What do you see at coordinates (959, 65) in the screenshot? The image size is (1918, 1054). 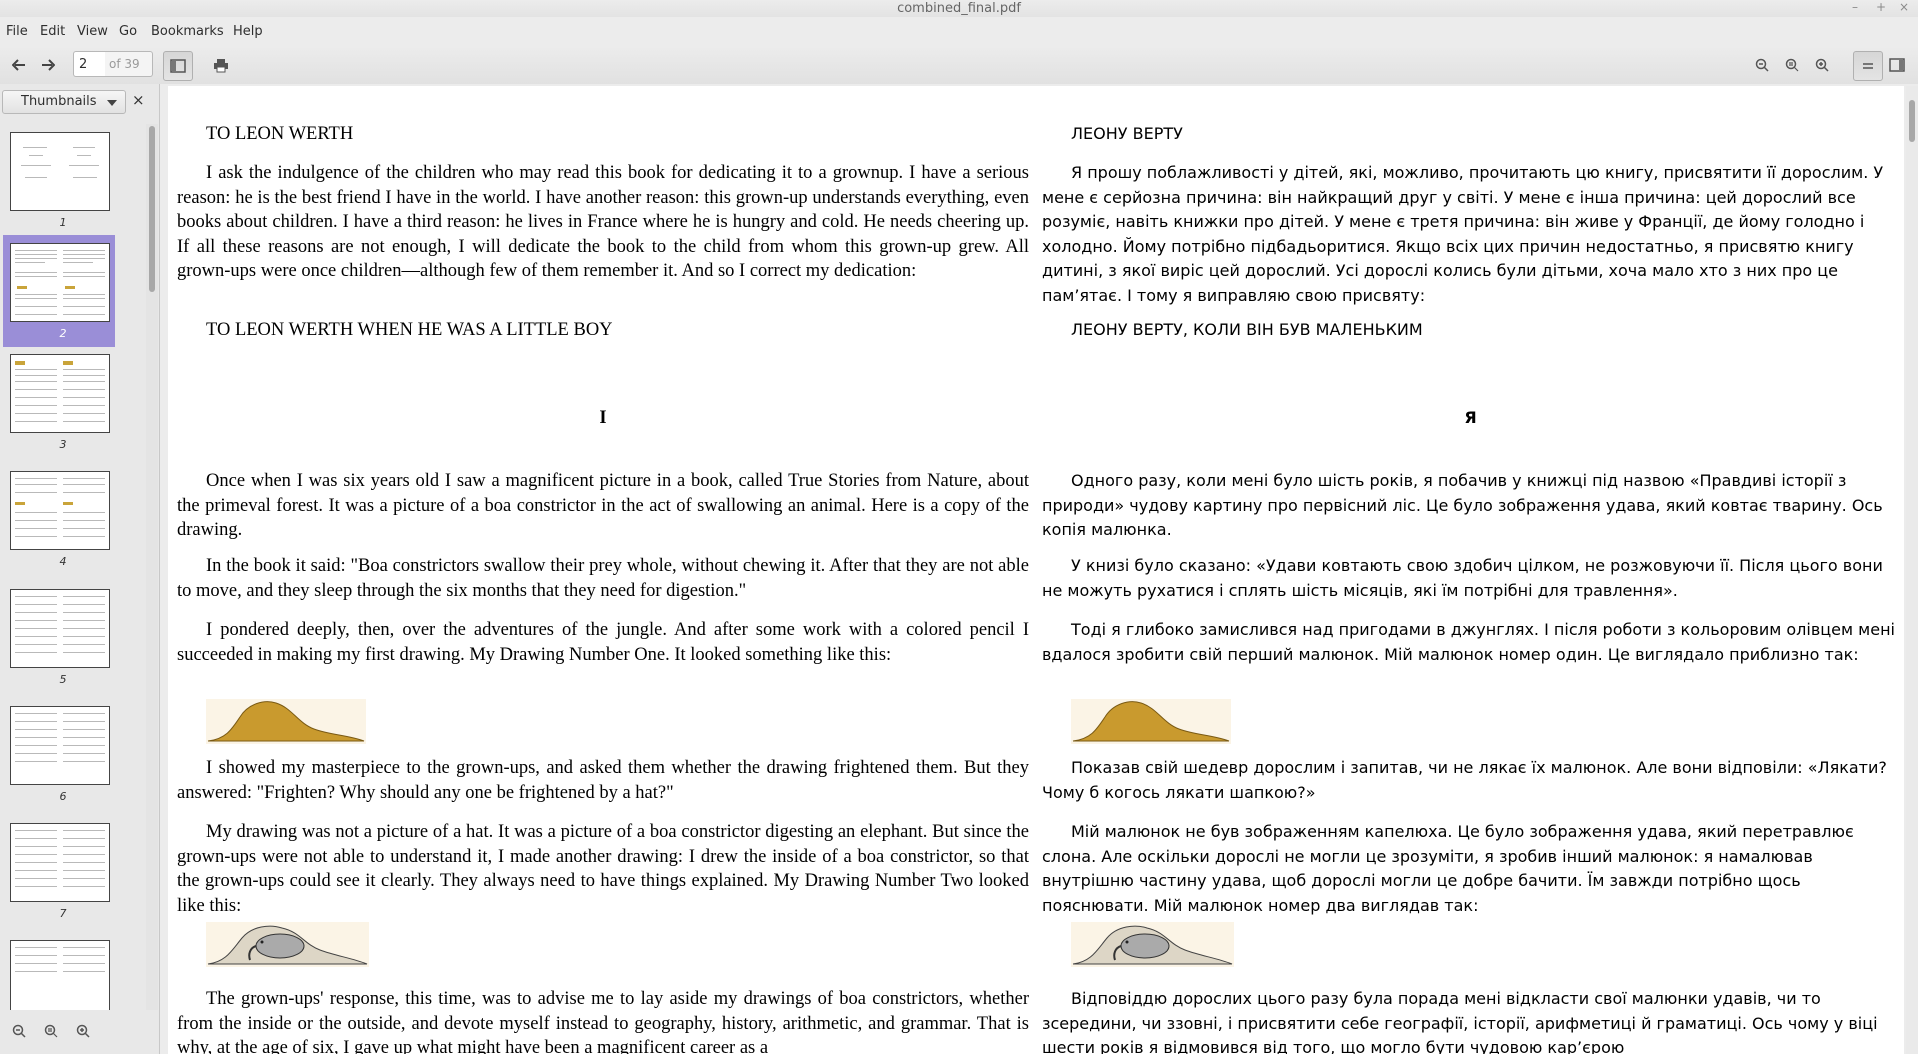 I see `toolbar: of 39` at bounding box center [959, 65].